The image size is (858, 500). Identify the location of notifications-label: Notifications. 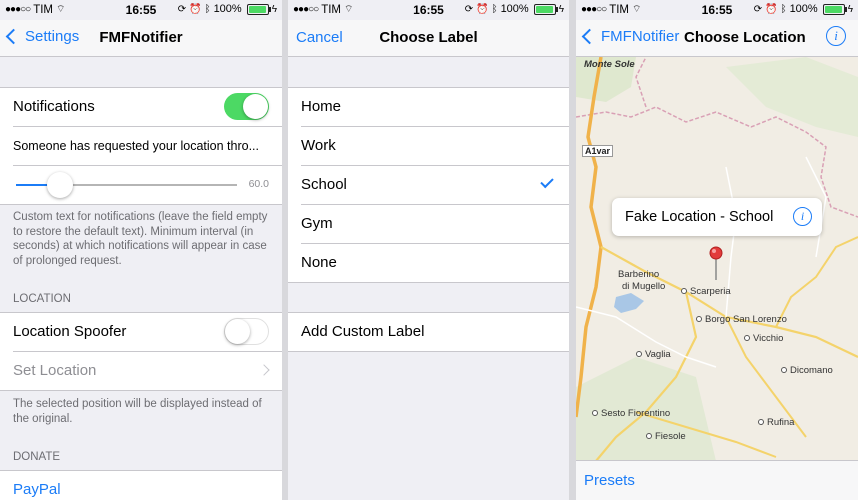
(54, 106).